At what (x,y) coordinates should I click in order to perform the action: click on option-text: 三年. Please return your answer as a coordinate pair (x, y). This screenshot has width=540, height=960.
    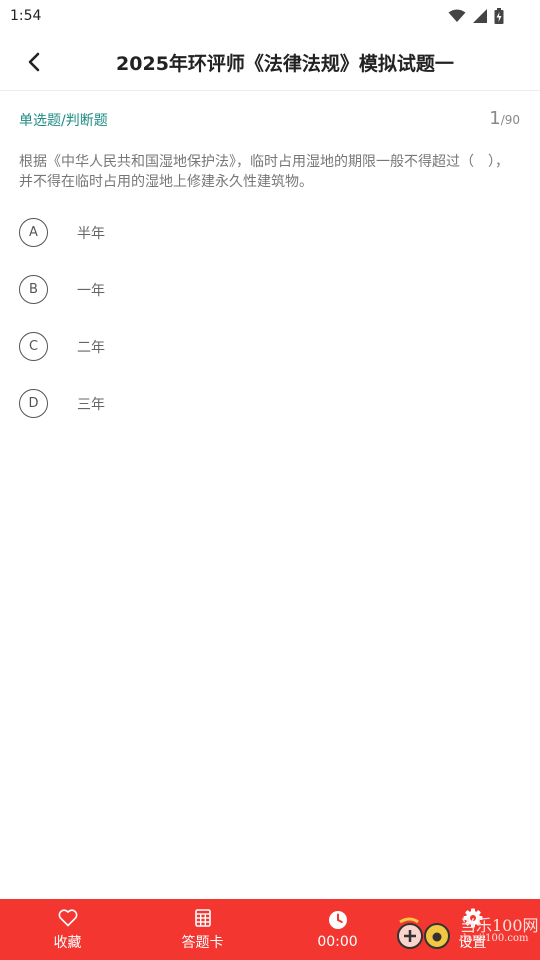
    Looking at the image, I should click on (91, 405).